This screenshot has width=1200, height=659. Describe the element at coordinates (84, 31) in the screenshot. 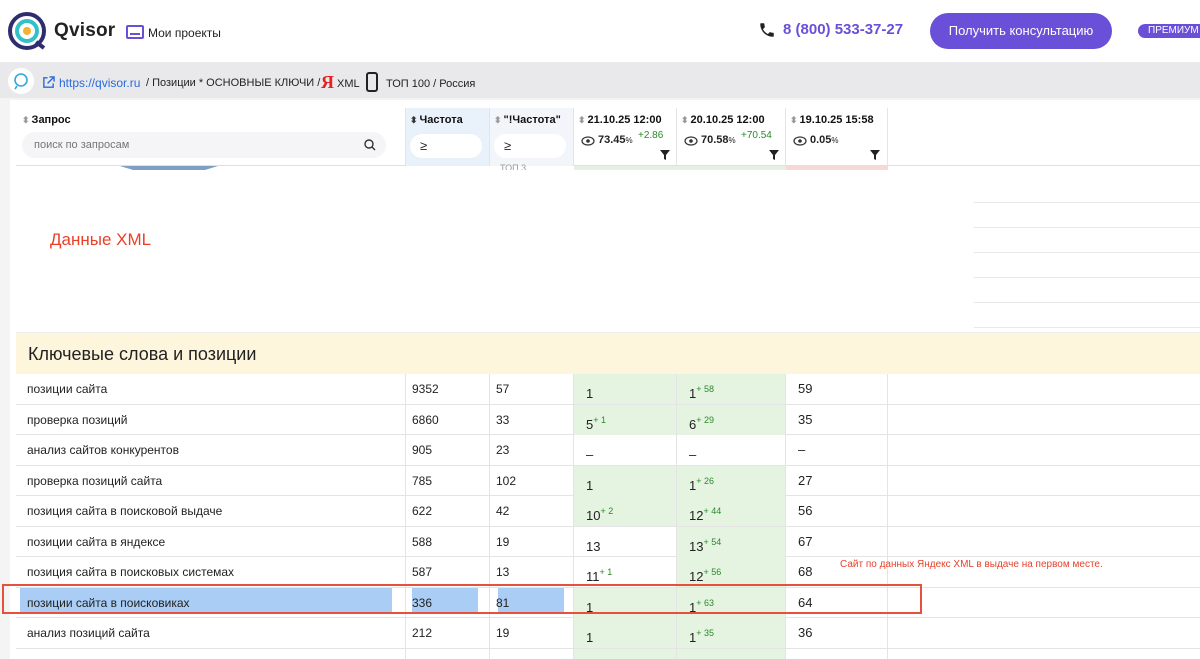

I see `brand-name: Qvisor` at that location.